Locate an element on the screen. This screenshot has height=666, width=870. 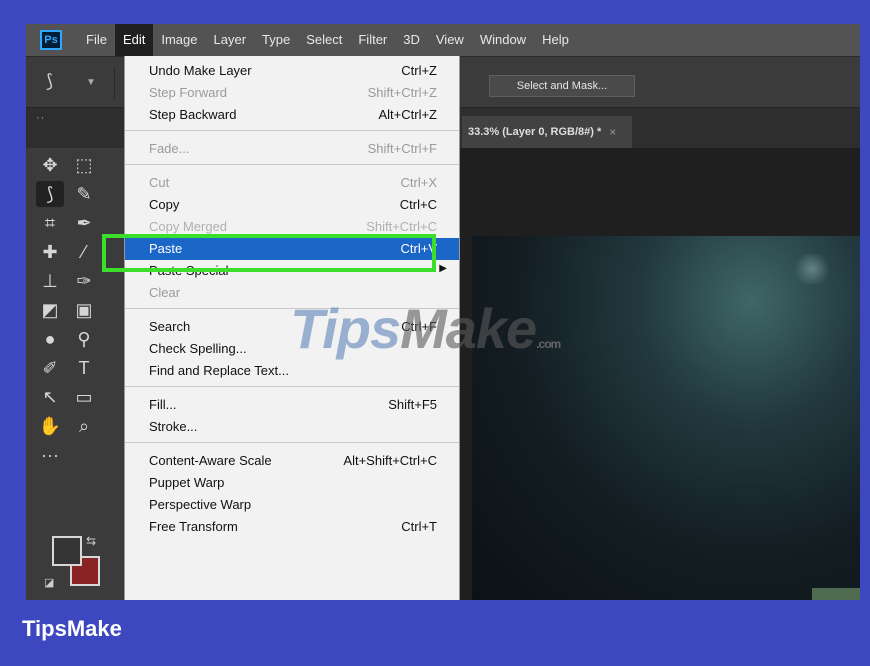
menu-item-puppet-warp: Puppet Warp is located at coordinates (292, 483).